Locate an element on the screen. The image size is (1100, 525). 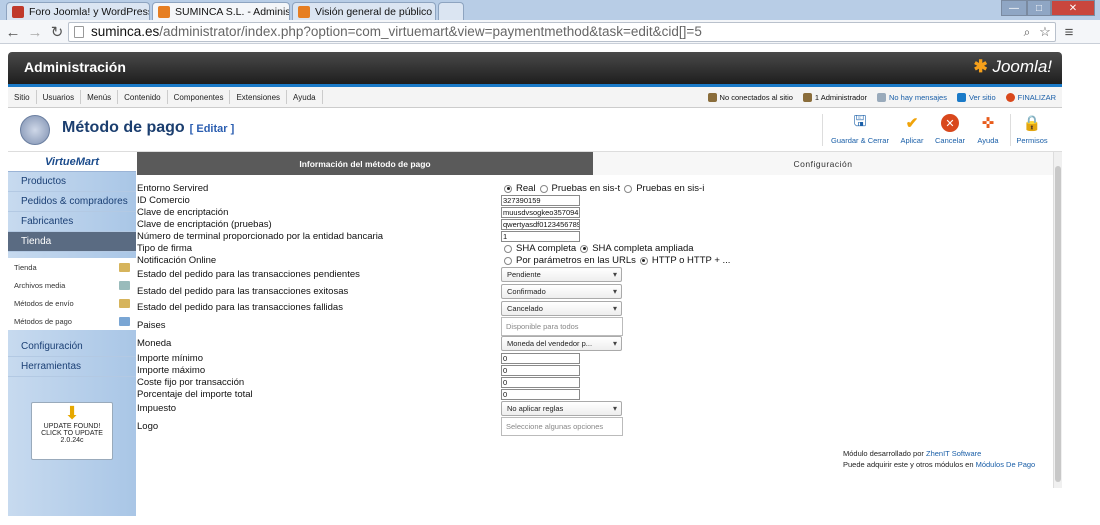
menu-icon: ≡ is located at coordinates (1069, 32).